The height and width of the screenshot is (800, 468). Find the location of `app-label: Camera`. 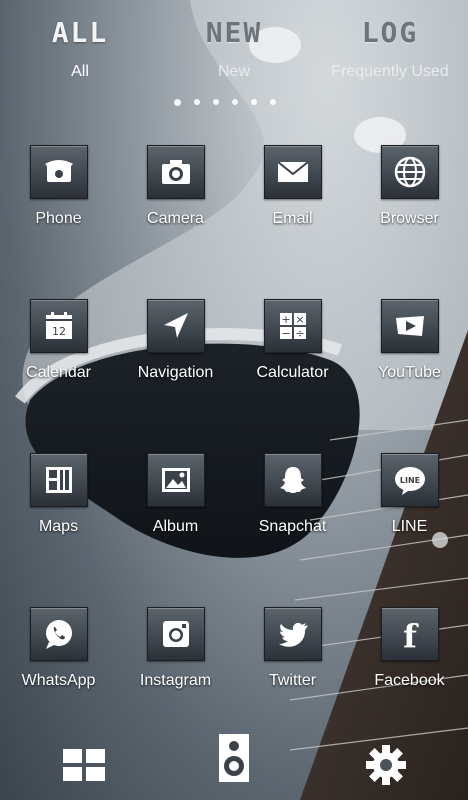

app-label: Camera is located at coordinates (175, 218).